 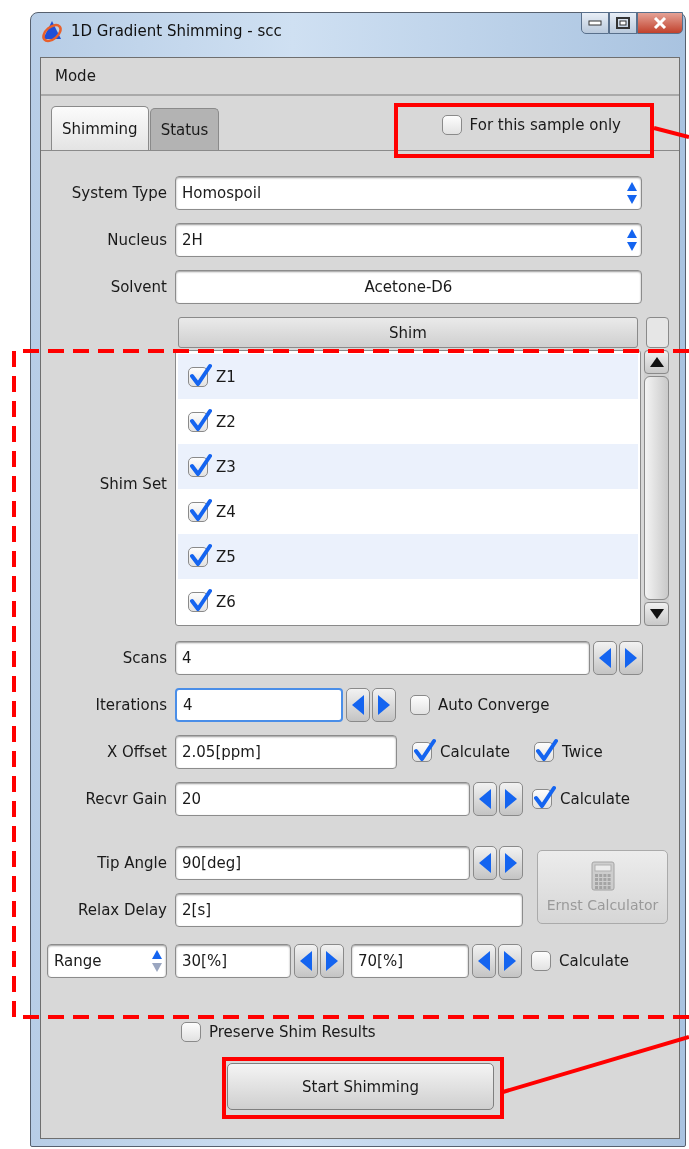 I want to click on text-field: 2.05[ppm], so click(x=286, y=752).